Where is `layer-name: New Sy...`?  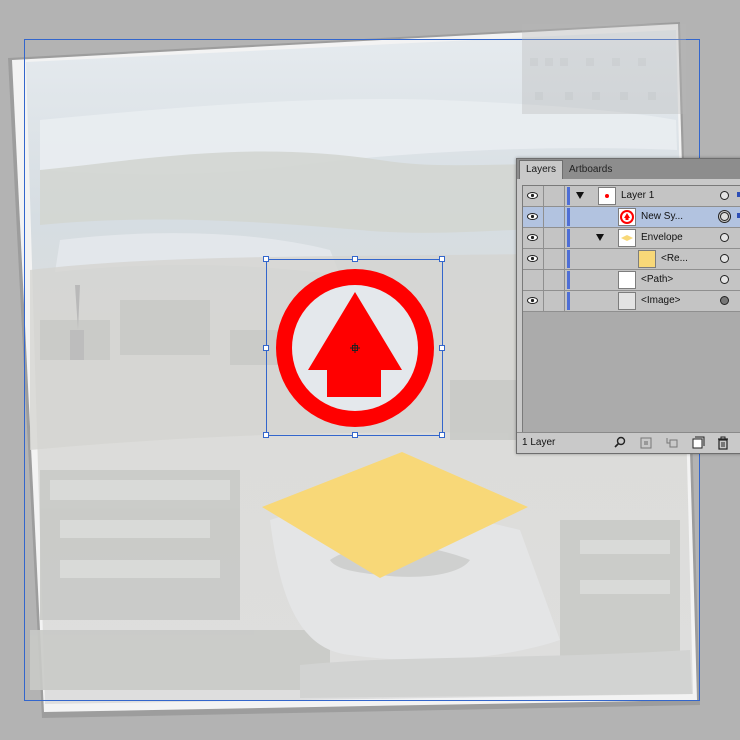
layer-name: New Sy... is located at coordinates (662, 216).